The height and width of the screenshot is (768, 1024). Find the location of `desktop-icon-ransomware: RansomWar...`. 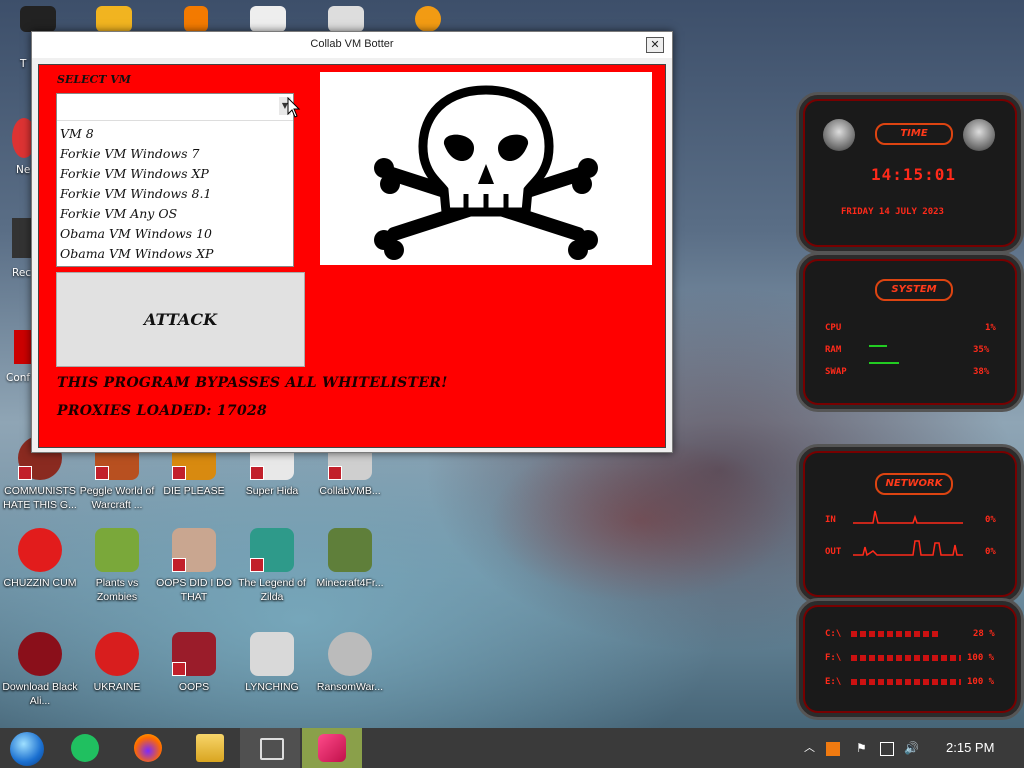

desktop-icon-ransomware: RansomWar... is located at coordinates (350, 663).